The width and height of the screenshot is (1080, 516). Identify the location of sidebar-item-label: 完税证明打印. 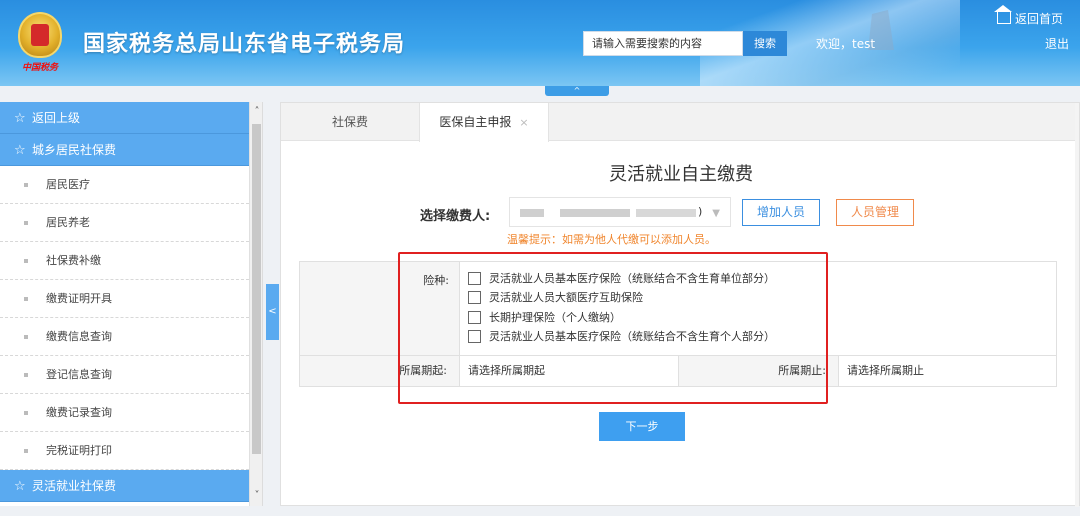
(79, 450).